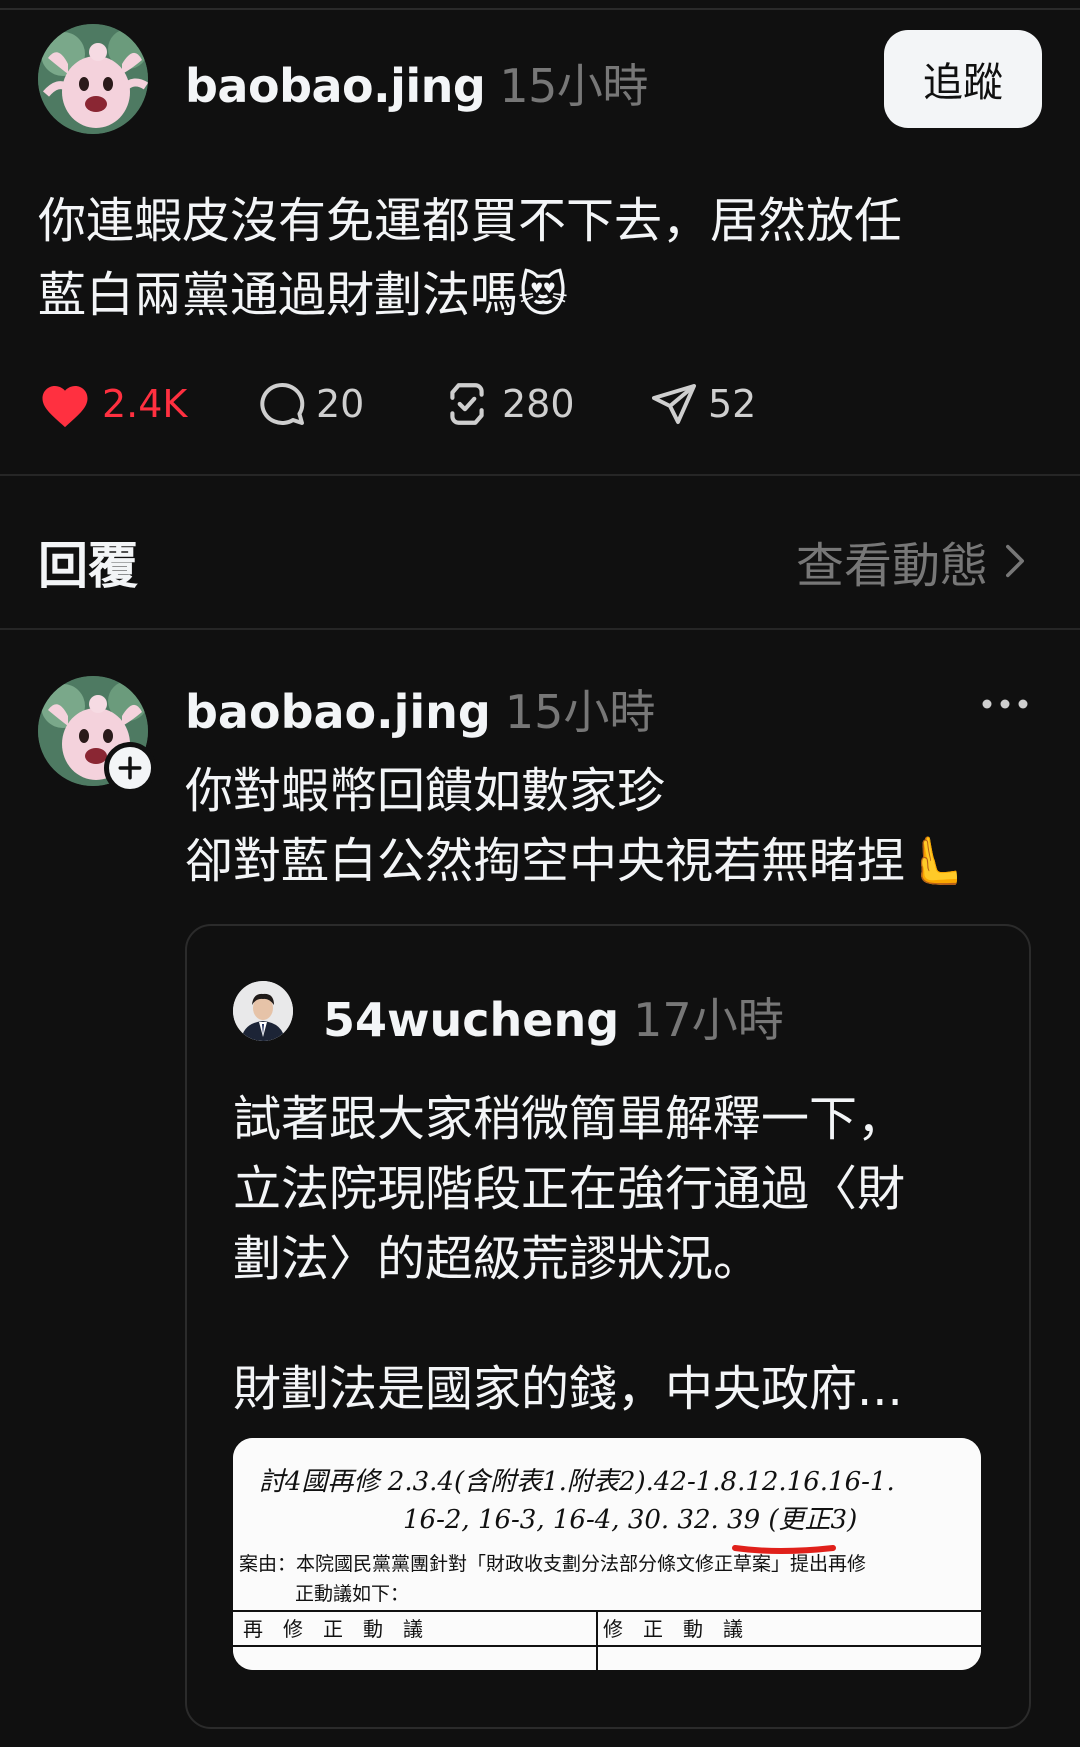  I want to click on reply-username: baobao.jing, so click(338, 712).